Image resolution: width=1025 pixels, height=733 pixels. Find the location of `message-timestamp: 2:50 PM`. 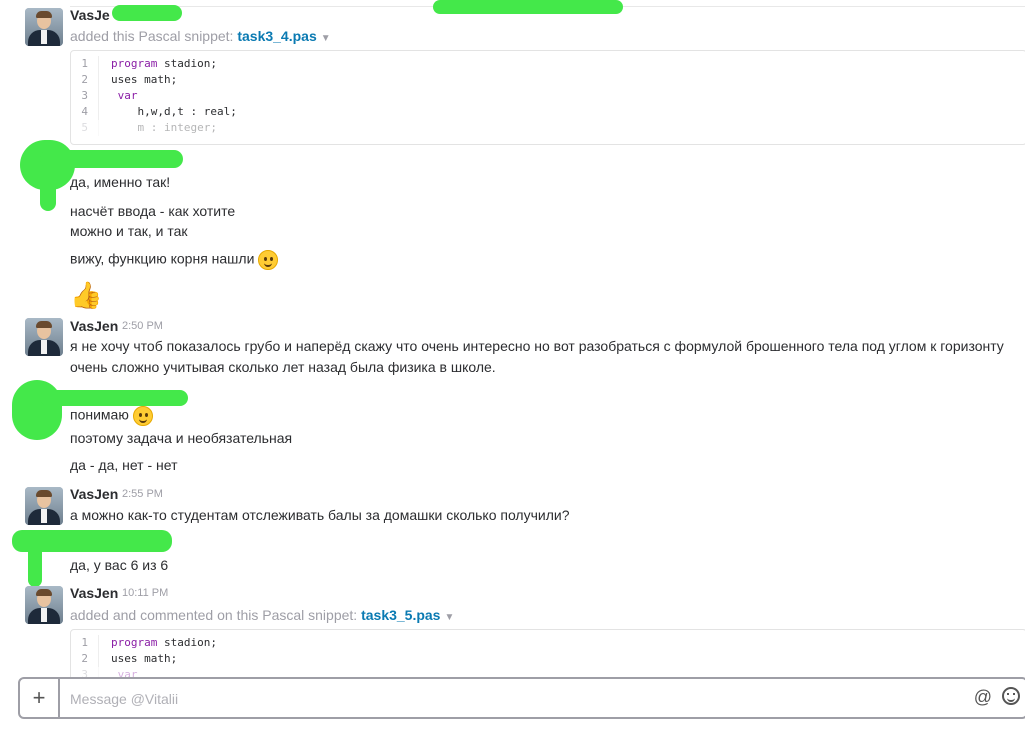

message-timestamp: 2:50 PM is located at coordinates (142, 326).